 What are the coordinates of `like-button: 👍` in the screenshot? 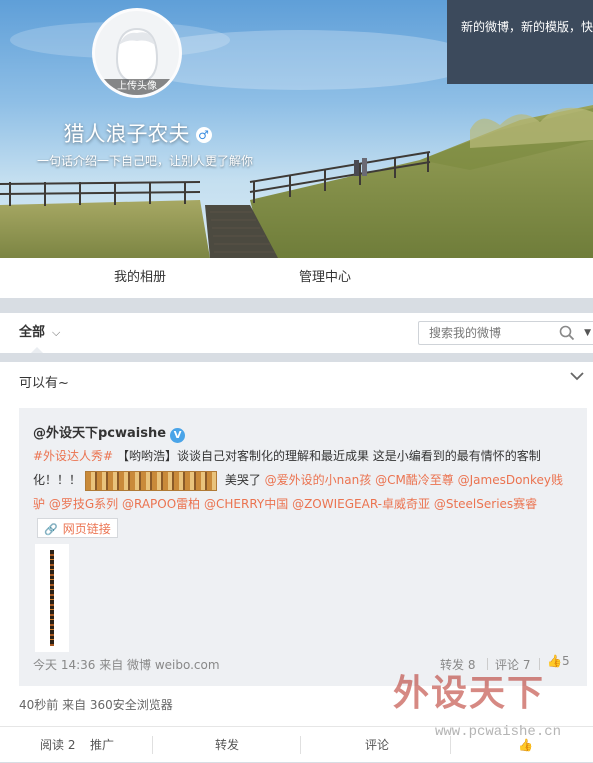 It's located at (525, 745).